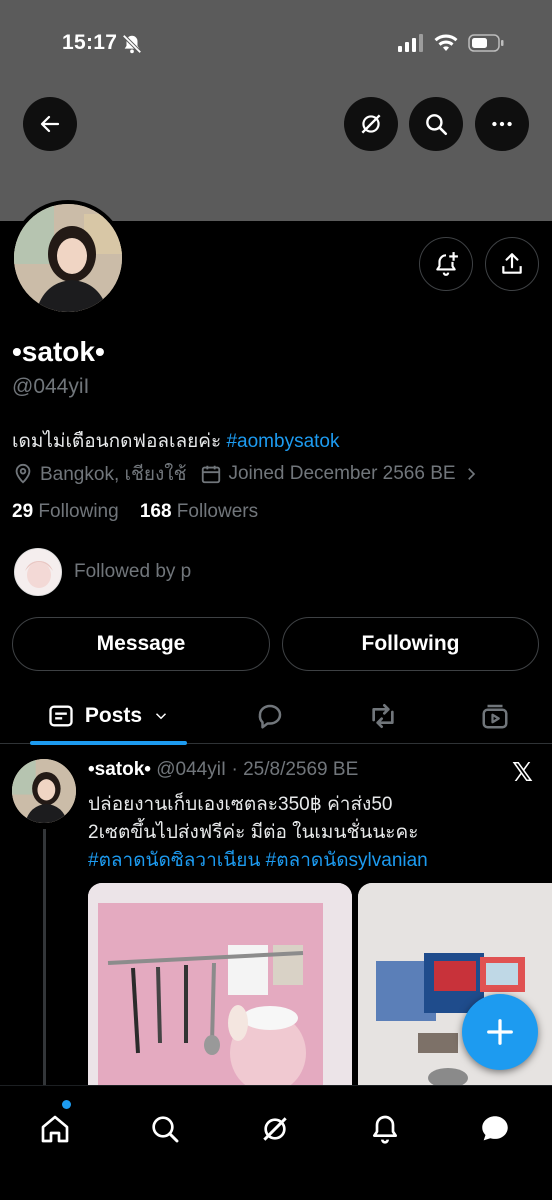  I want to click on nav-grok, so click(275, 1129).